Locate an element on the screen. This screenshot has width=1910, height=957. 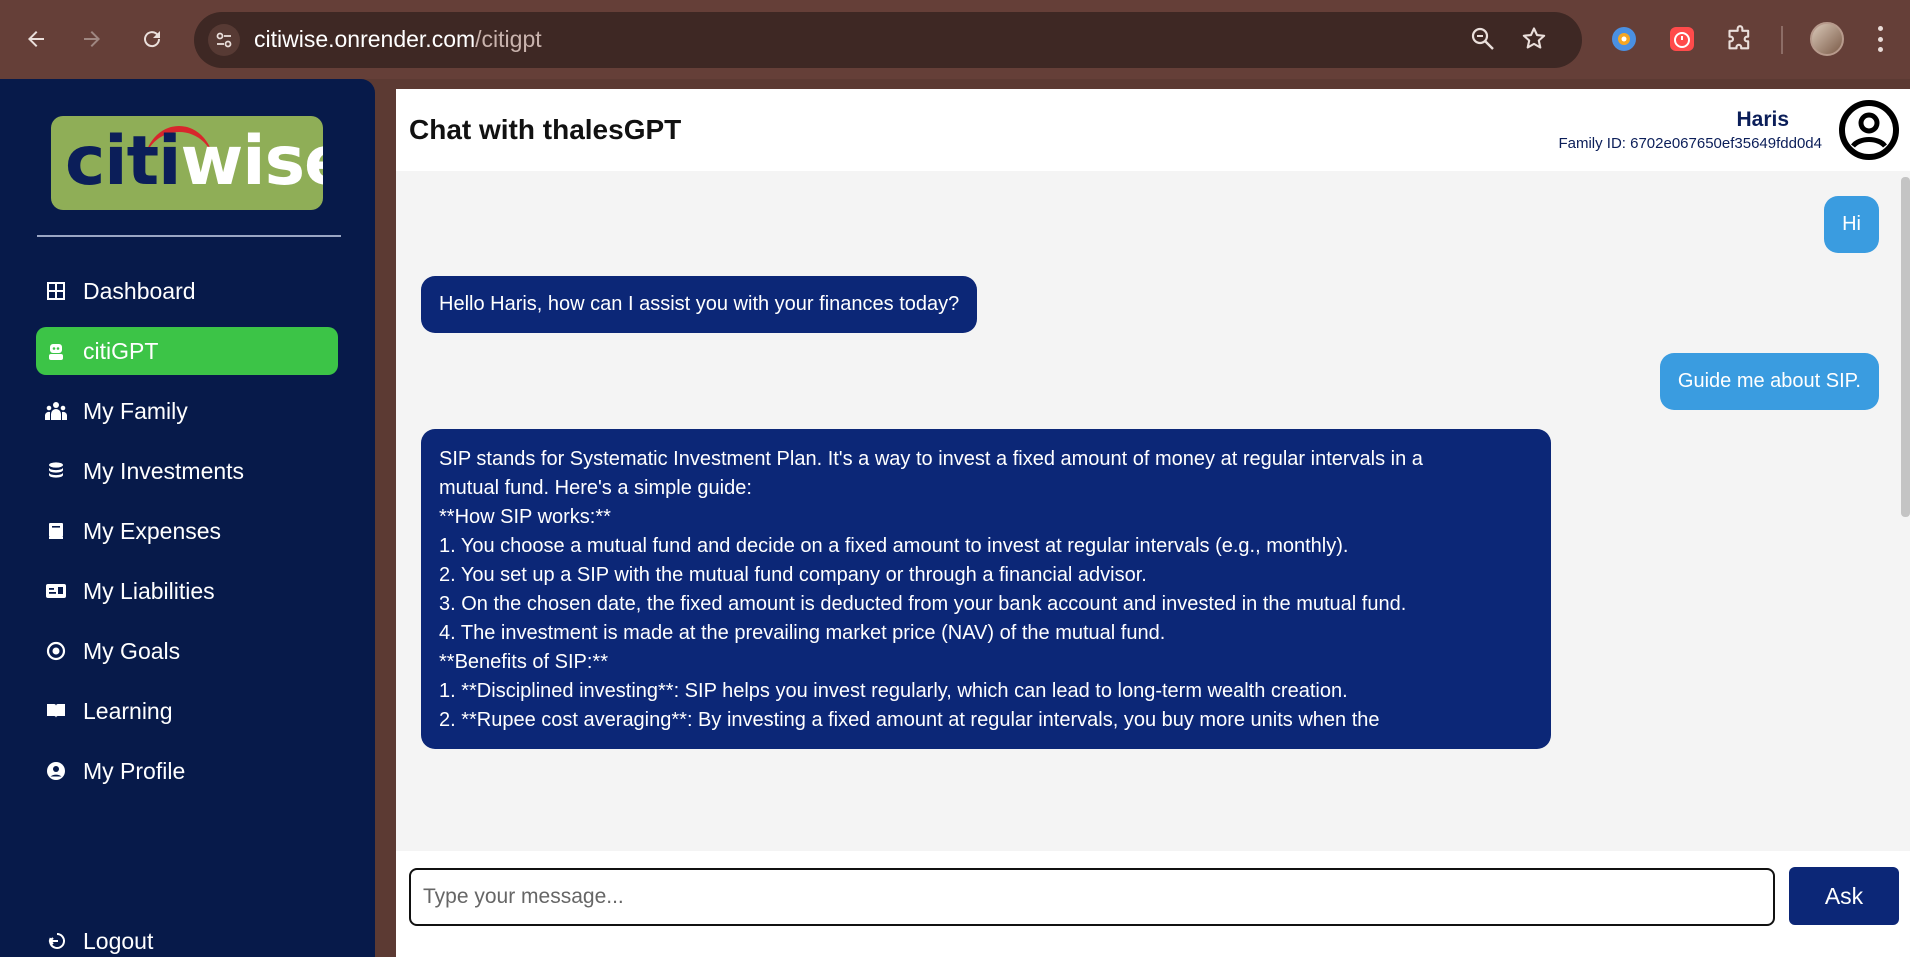
target-icon is located at coordinates (56, 651).